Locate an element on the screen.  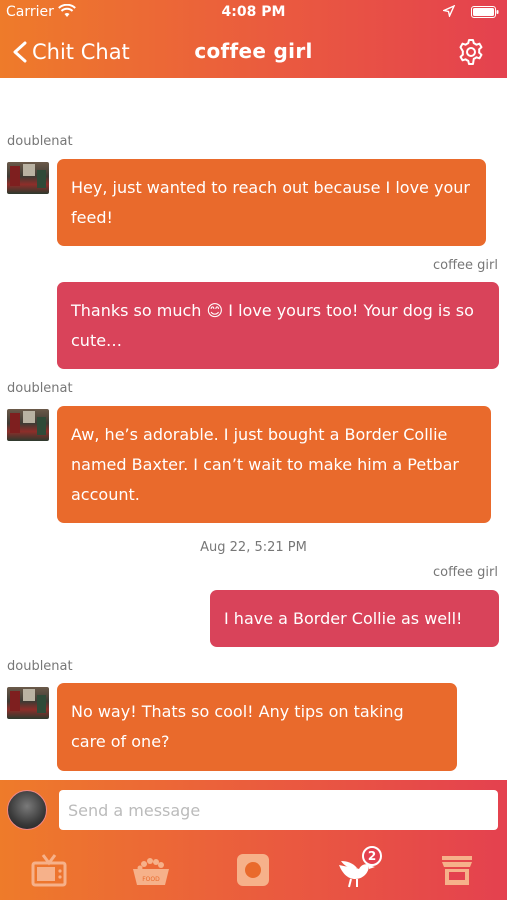
tab-record is located at coordinates (253, 871).